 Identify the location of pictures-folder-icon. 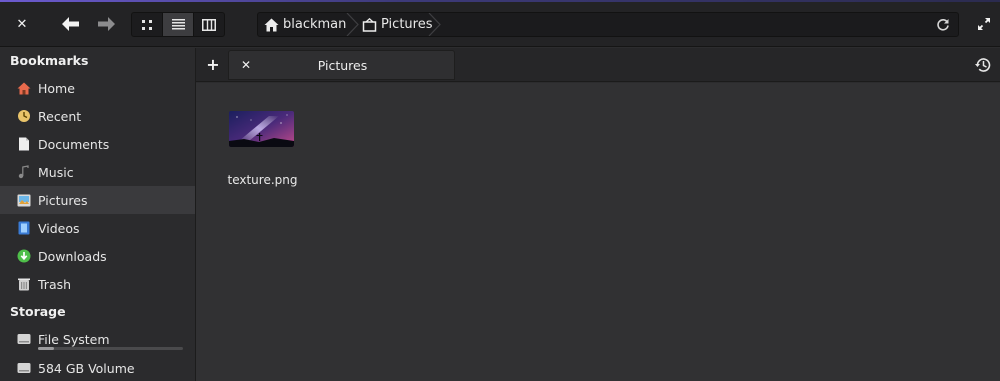
(369, 24).